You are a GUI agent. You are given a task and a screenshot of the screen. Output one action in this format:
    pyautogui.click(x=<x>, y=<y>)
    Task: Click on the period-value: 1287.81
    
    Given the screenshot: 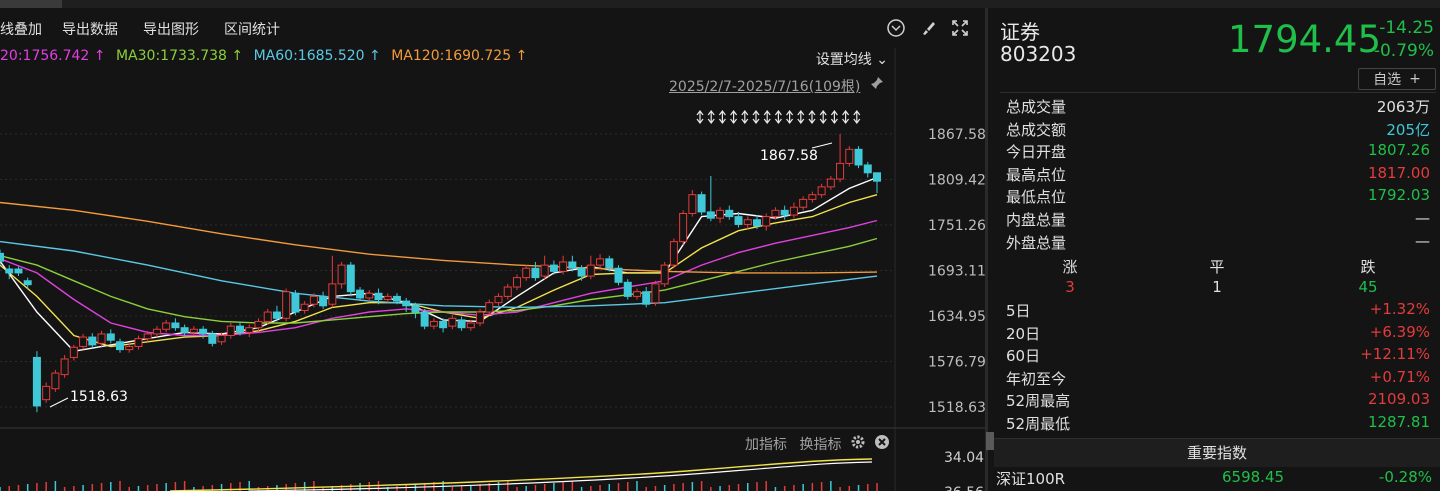 What is the action you would take?
    pyautogui.click(x=1398, y=422)
    